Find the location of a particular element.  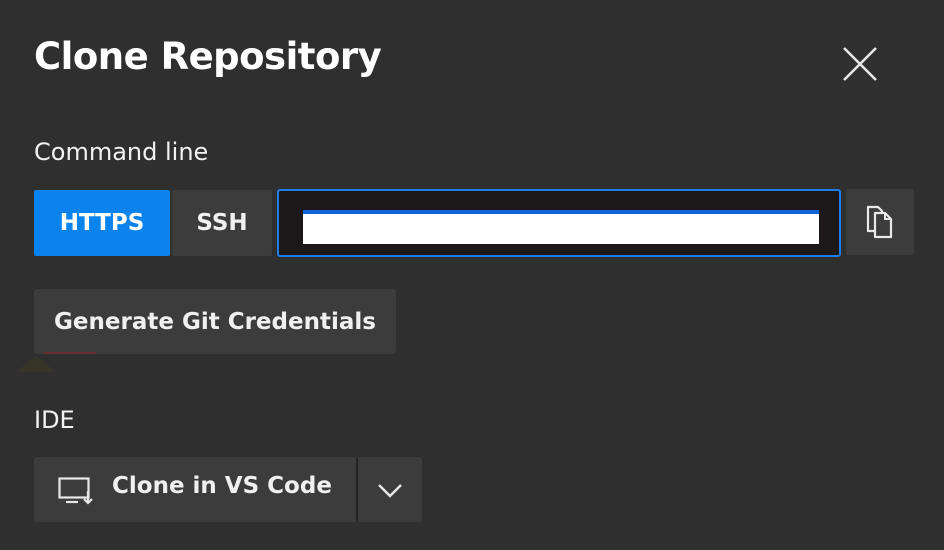

ide-split-button: Clone in VS Code is located at coordinates (228, 489).